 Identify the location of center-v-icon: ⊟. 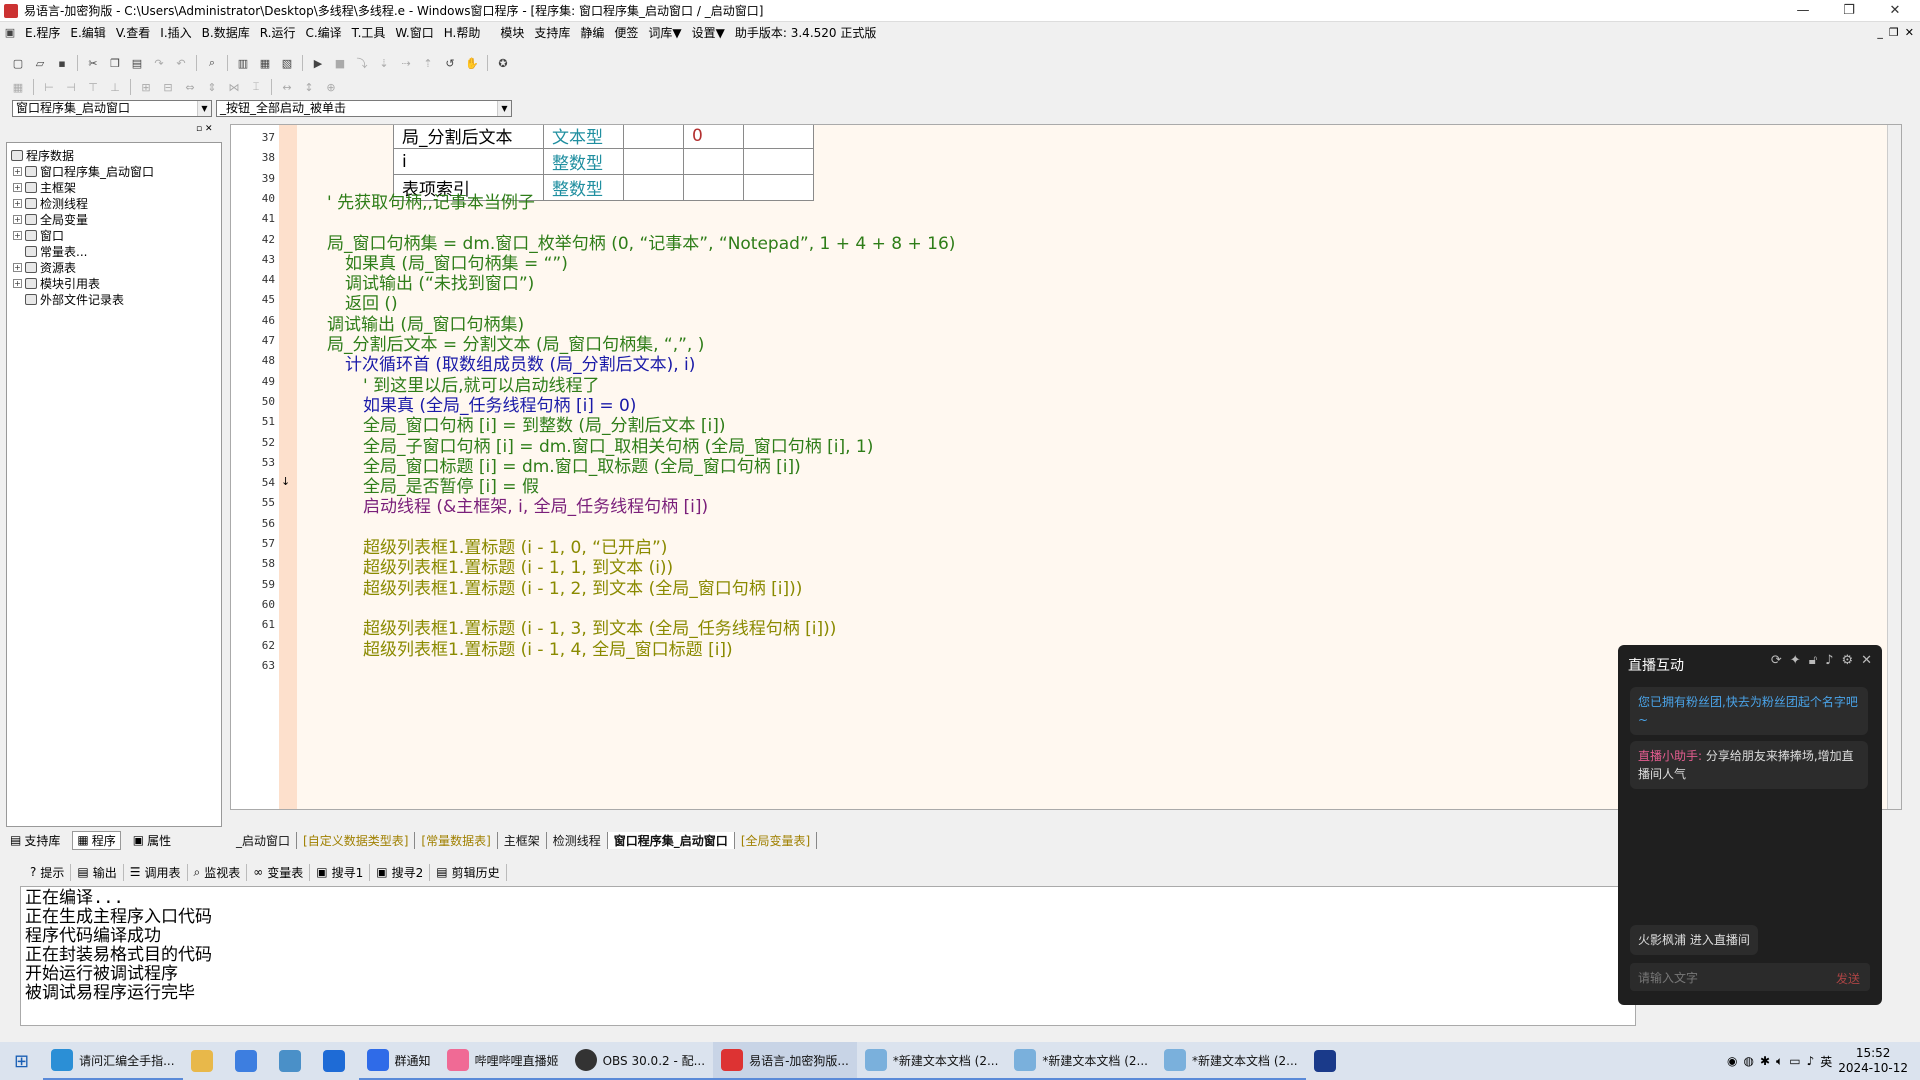
(168, 87).